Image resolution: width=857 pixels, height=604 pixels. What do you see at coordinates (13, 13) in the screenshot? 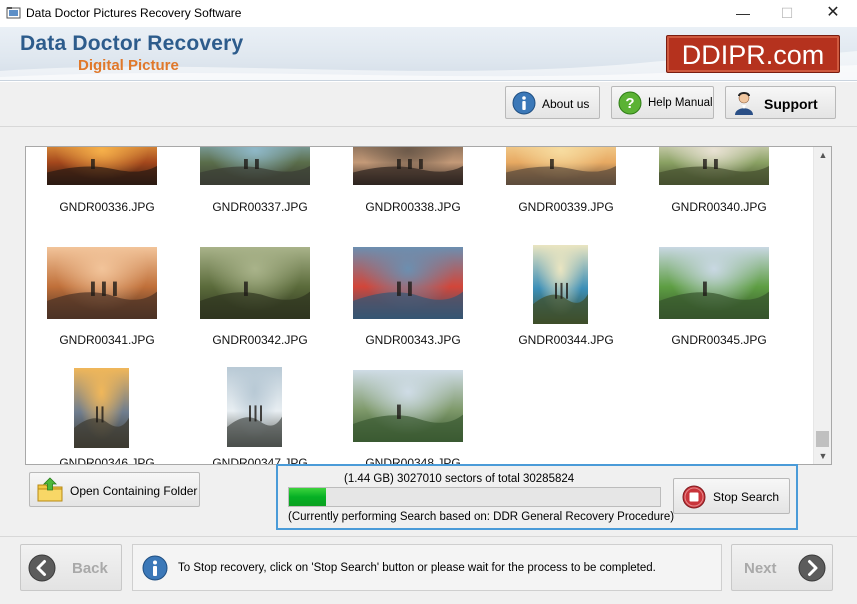
I see `app-icon` at bounding box center [13, 13].